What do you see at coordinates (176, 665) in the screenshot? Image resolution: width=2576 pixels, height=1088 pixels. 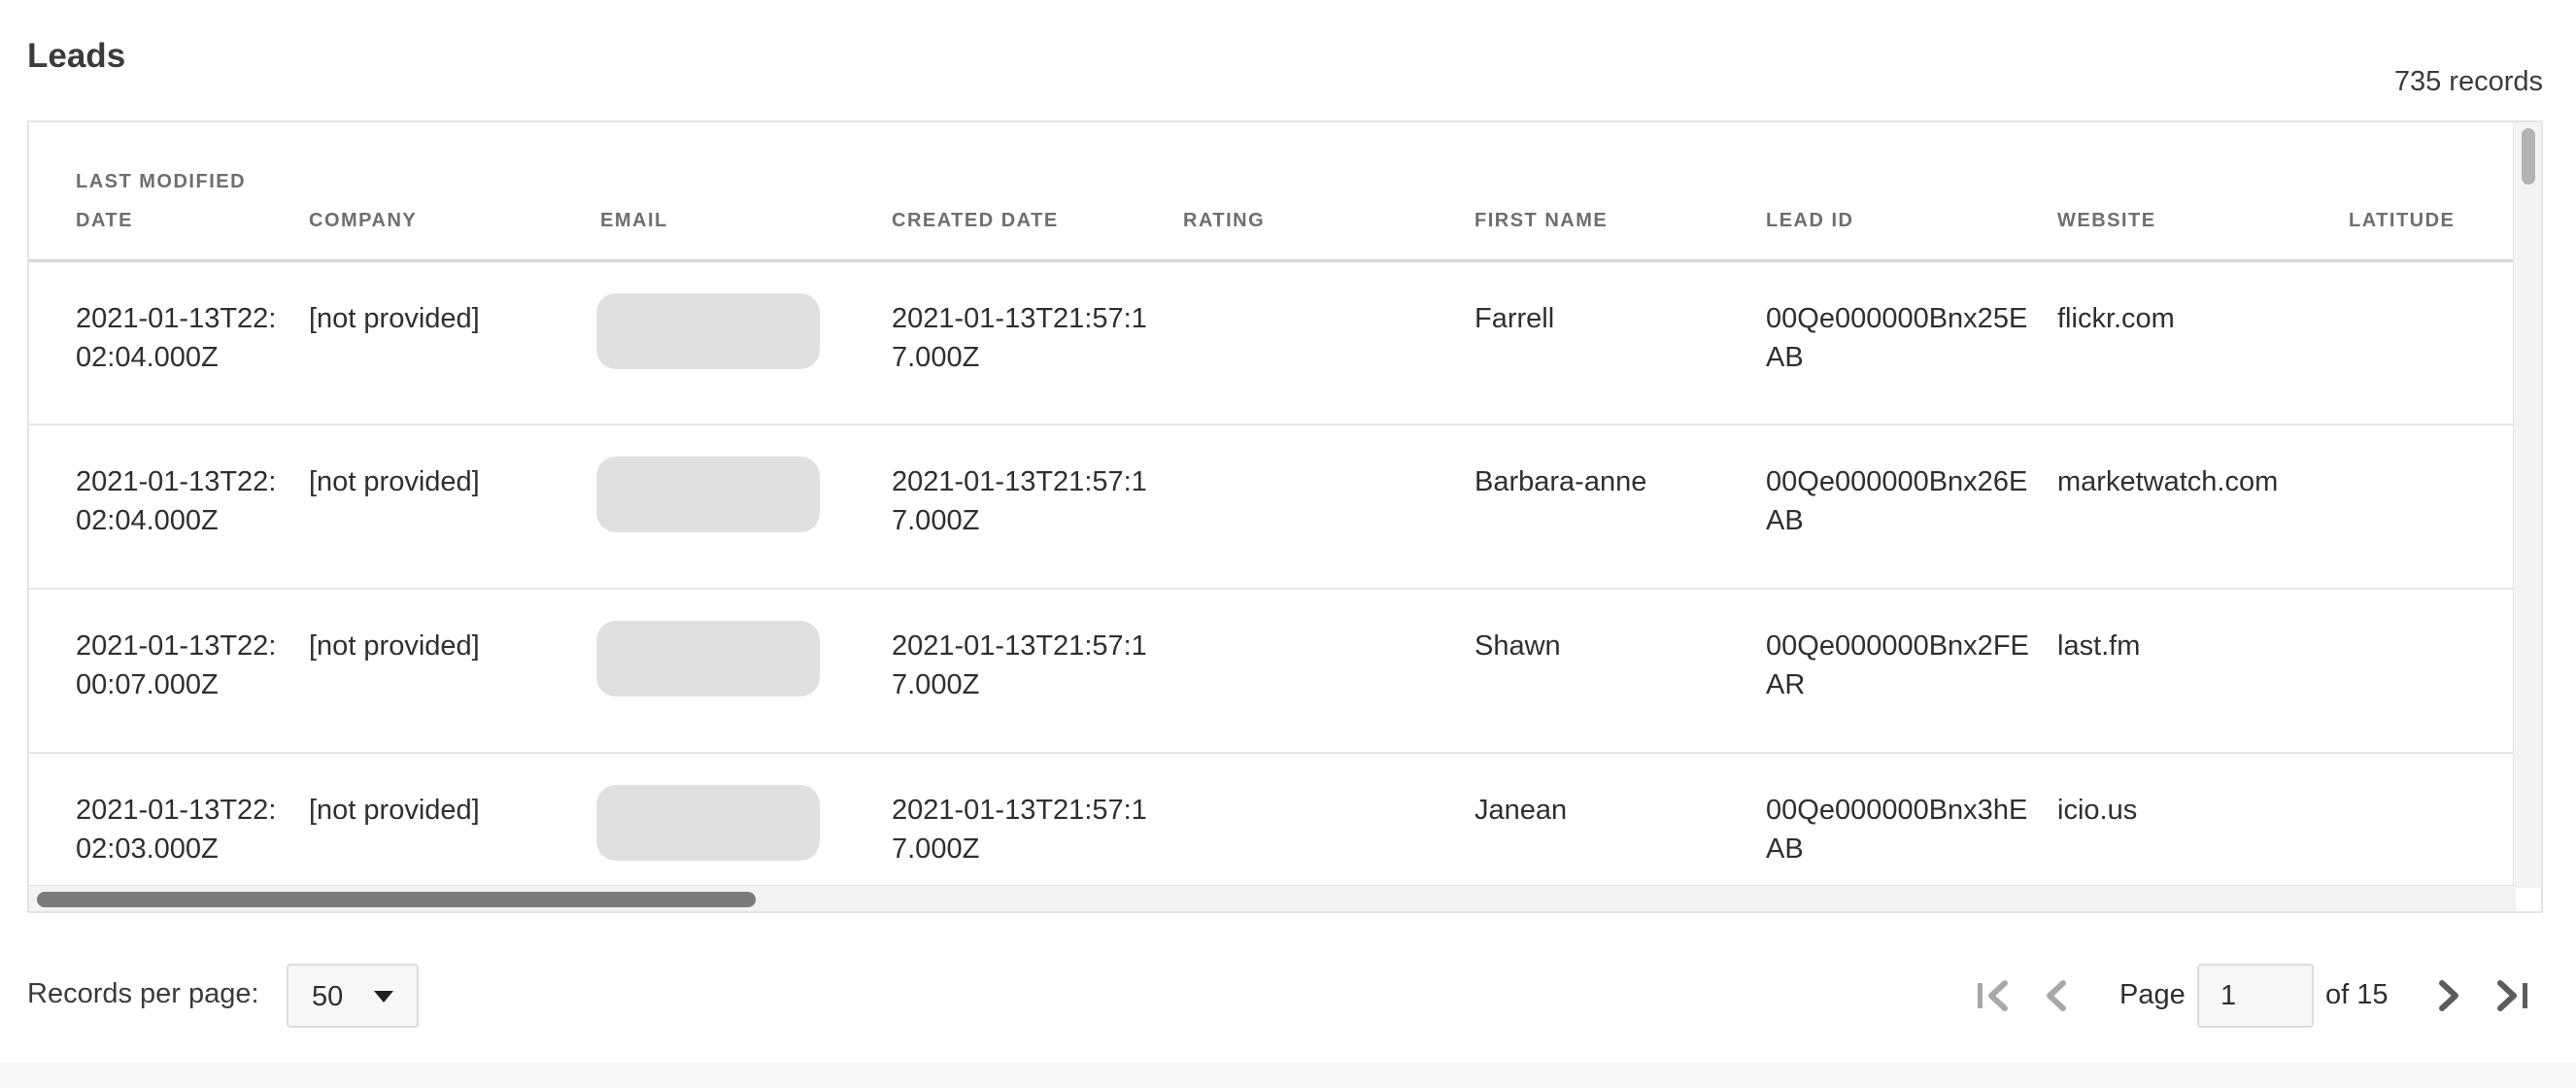 I see `cell-last-modified-date: 2021-01-13T22:00:07.000Z` at bounding box center [176, 665].